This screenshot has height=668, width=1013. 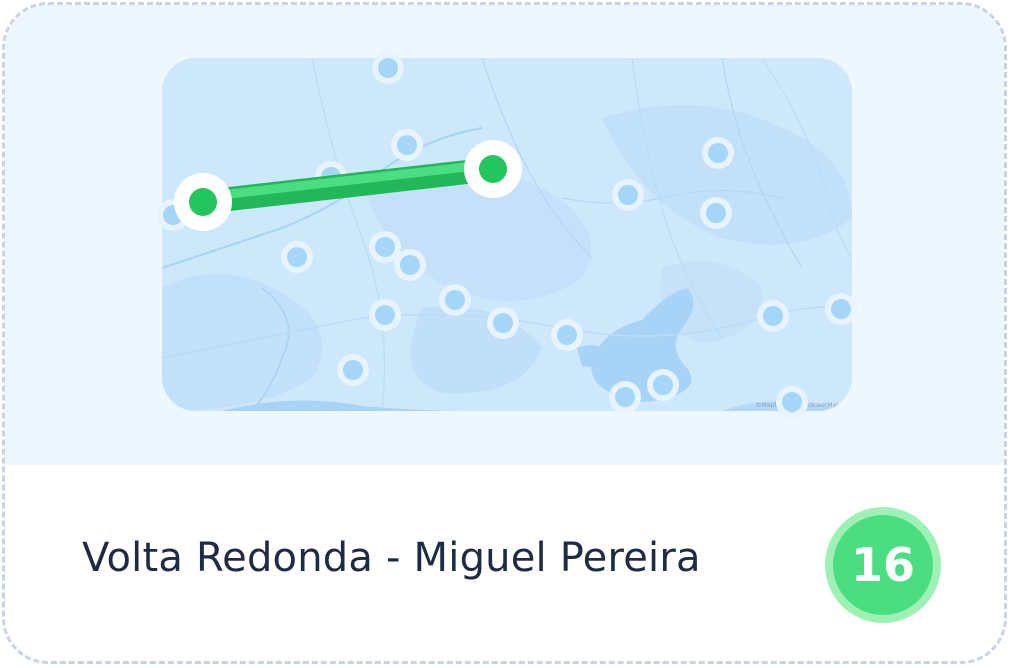 I want to click on count-badge-value: 16, so click(x=883, y=565).